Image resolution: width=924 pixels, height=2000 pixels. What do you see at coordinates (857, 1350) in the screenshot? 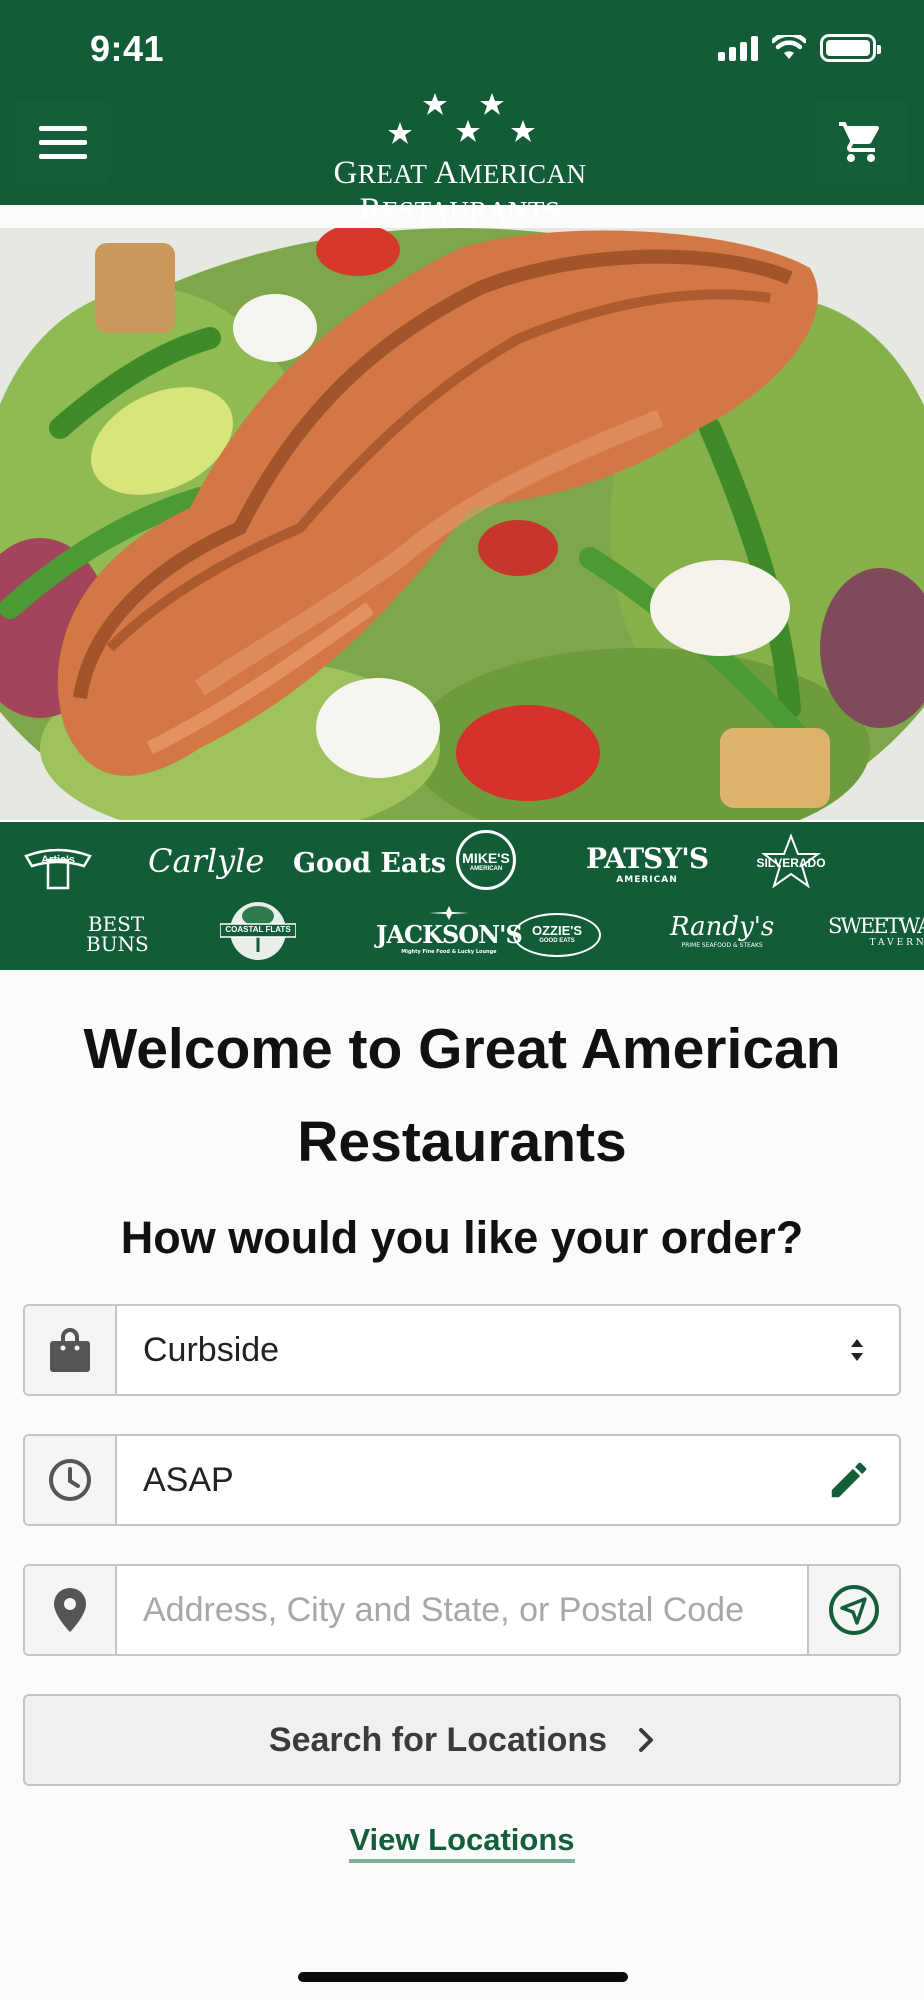
I see `select-arrows-icon` at bounding box center [857, 1350].